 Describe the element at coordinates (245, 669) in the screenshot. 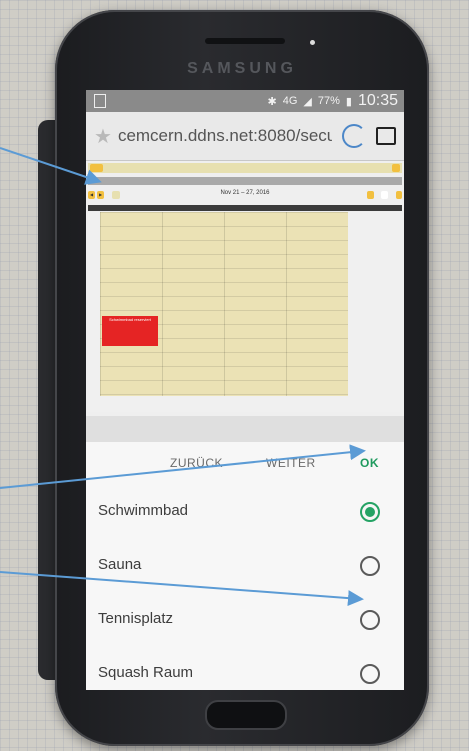

I see `option-squash-raum: Squash Raum` at that location.